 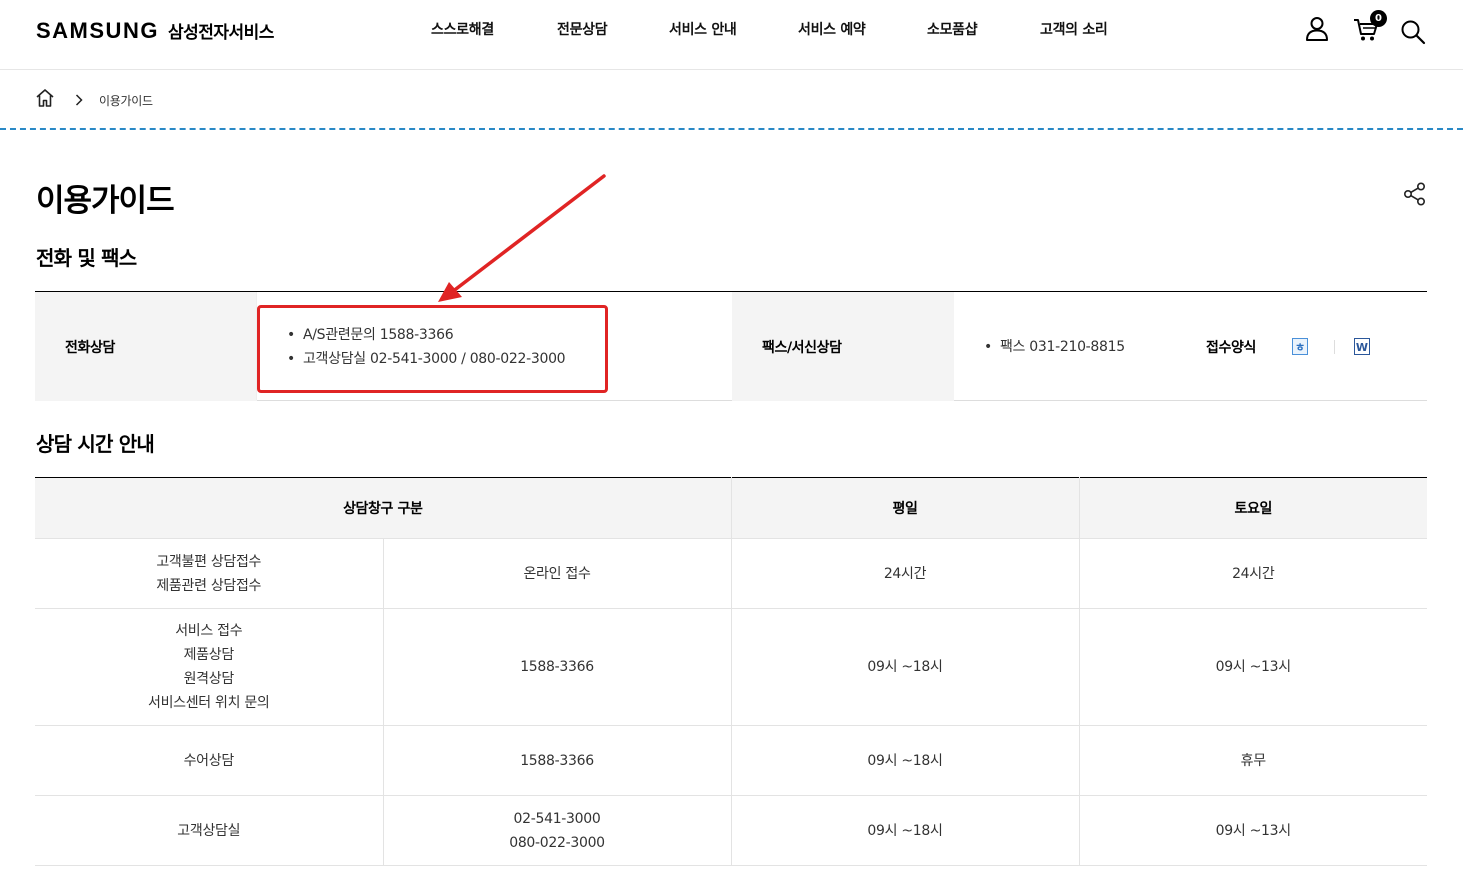 What do you see at coordinates (1253, 508) in the screenshot?
I see `header-saturday: 토요일` at bounding box center [1253, 508].